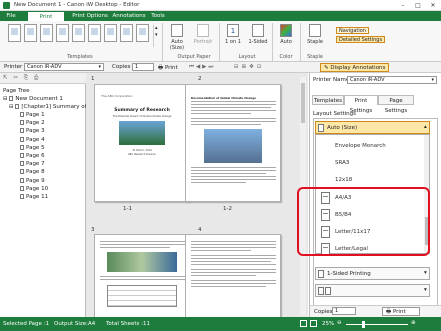 The image size is (441, 331). What do you see at coordinates (129, 16) in the screenshot?
I see `tab-annotations: Annotations` at bounding box center [129, 16].